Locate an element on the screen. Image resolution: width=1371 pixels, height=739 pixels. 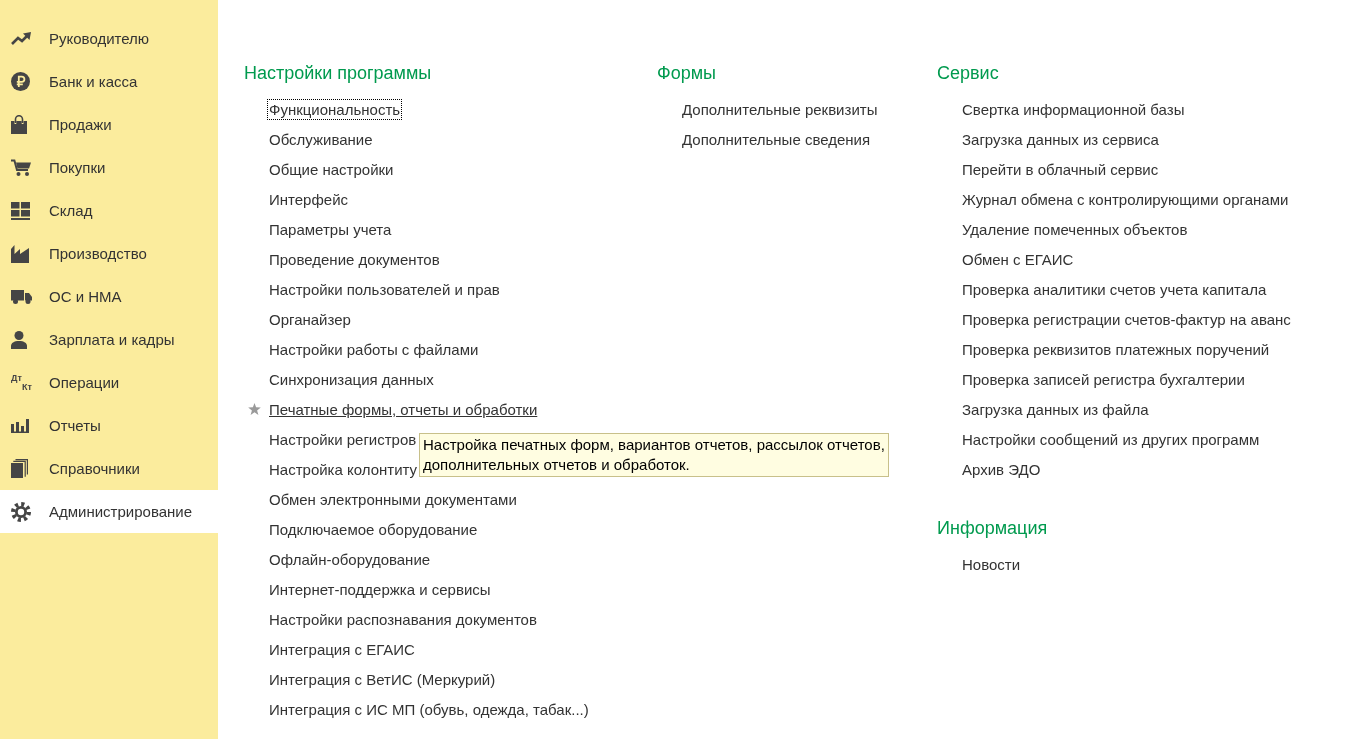
settings-link: Проверка регистрации счетов-фактур на аванс is located at coordinates (1126, 319).